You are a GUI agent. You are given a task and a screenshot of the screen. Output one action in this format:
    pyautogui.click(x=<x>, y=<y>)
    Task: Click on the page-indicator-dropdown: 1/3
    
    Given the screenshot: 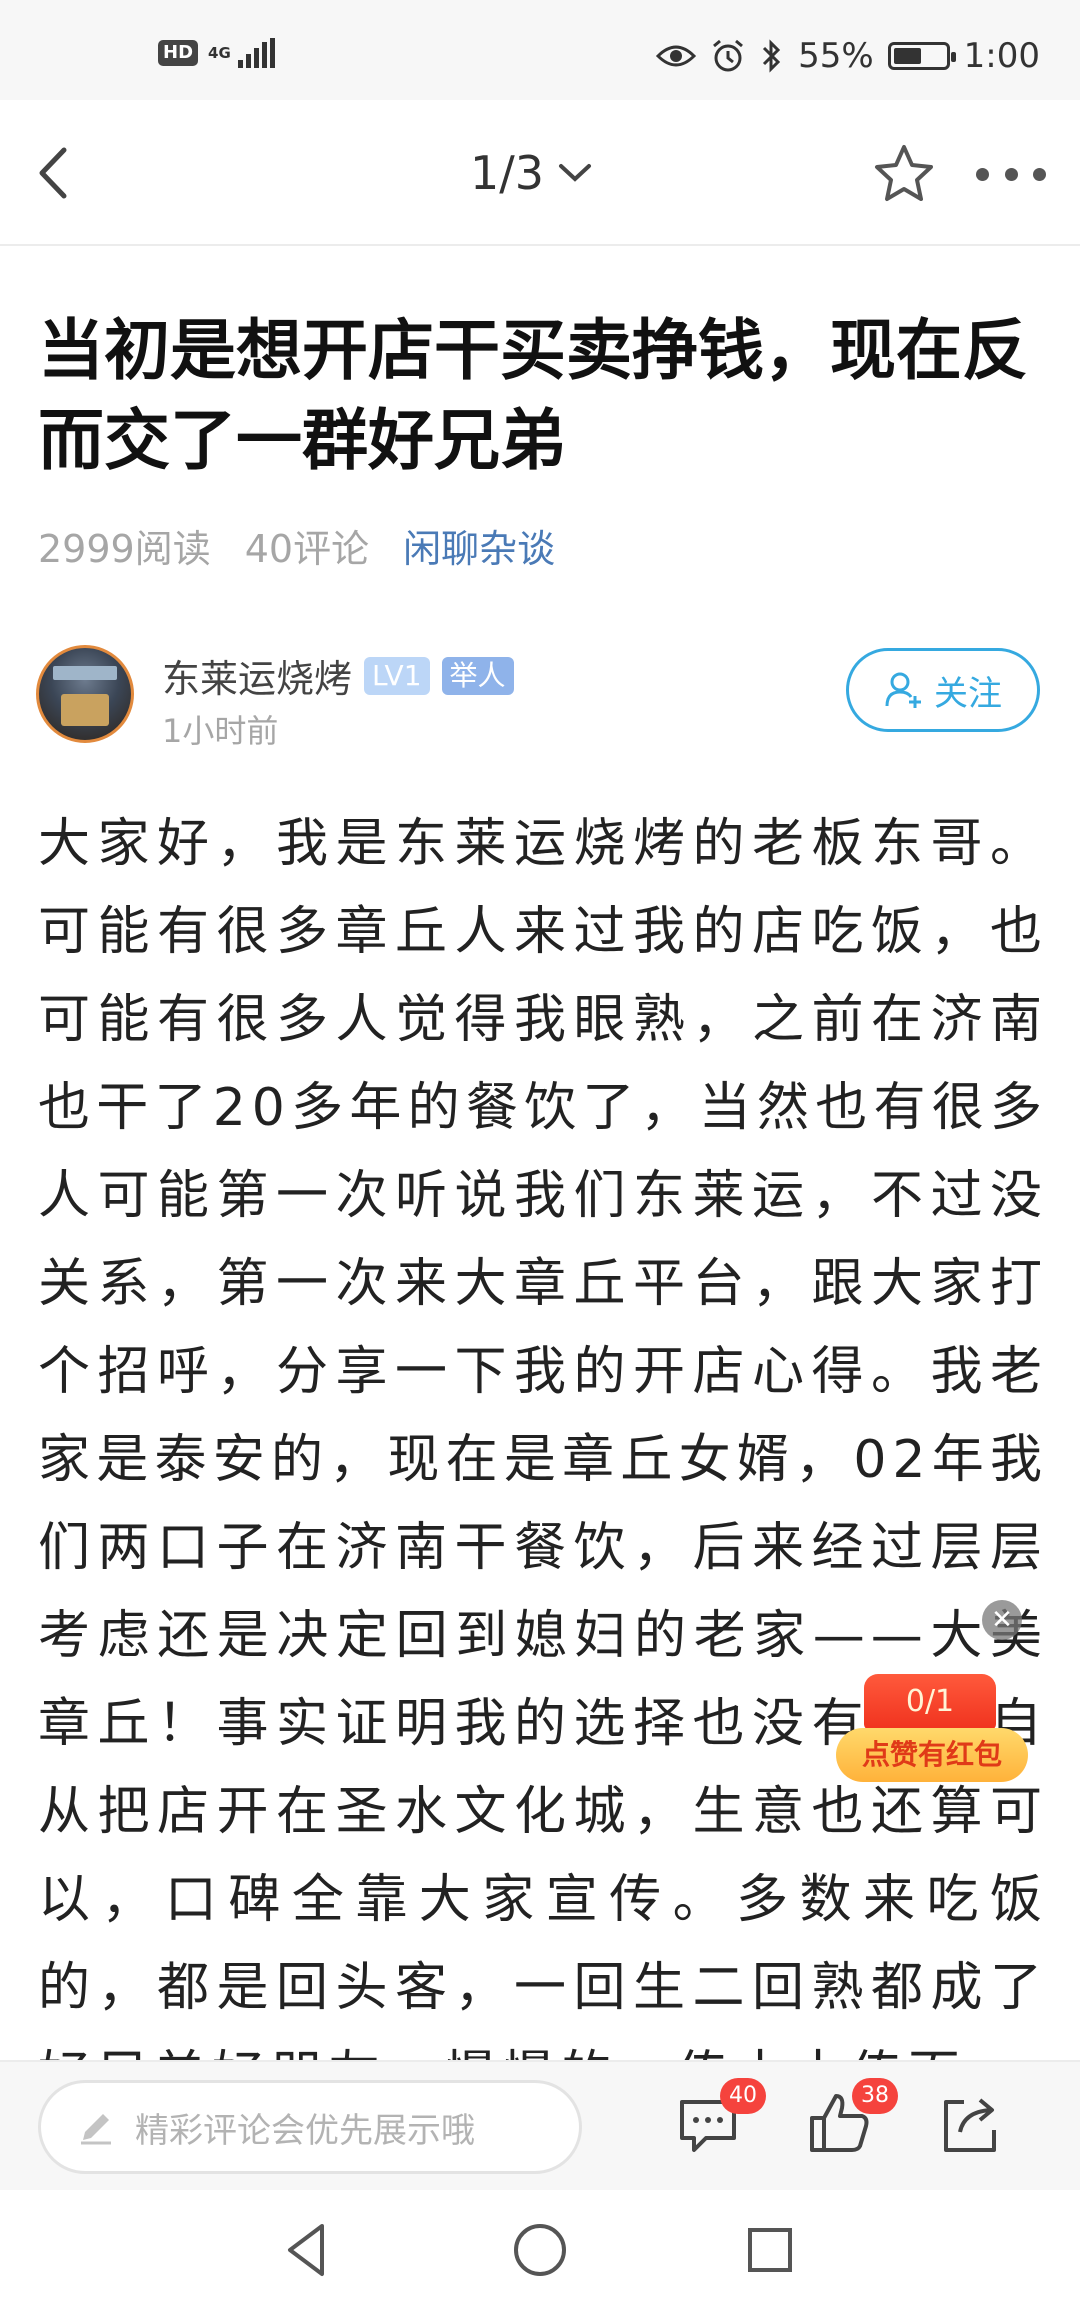 What is the action you would take?
    pyautogui.click(x=531, y=173)
    